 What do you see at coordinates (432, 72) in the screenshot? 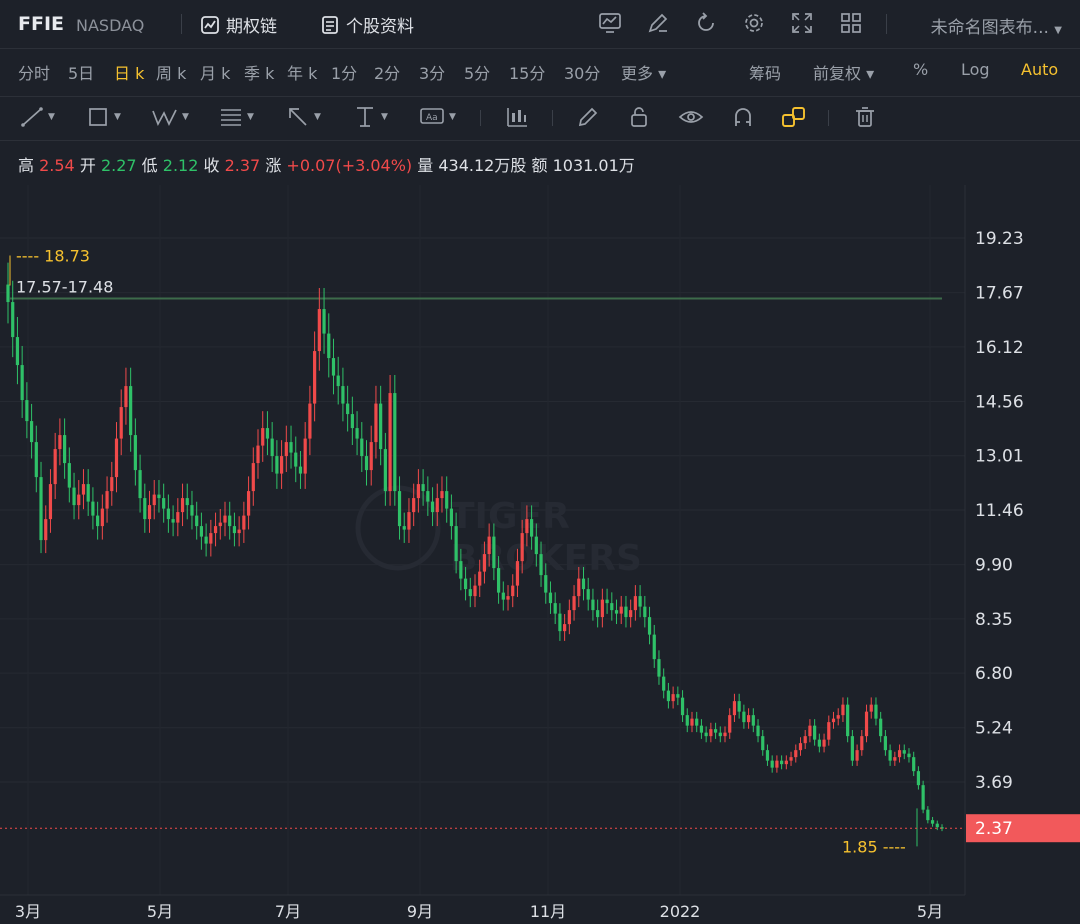
I see `period-tab-9: 3分` at bounding box center [432, 72].